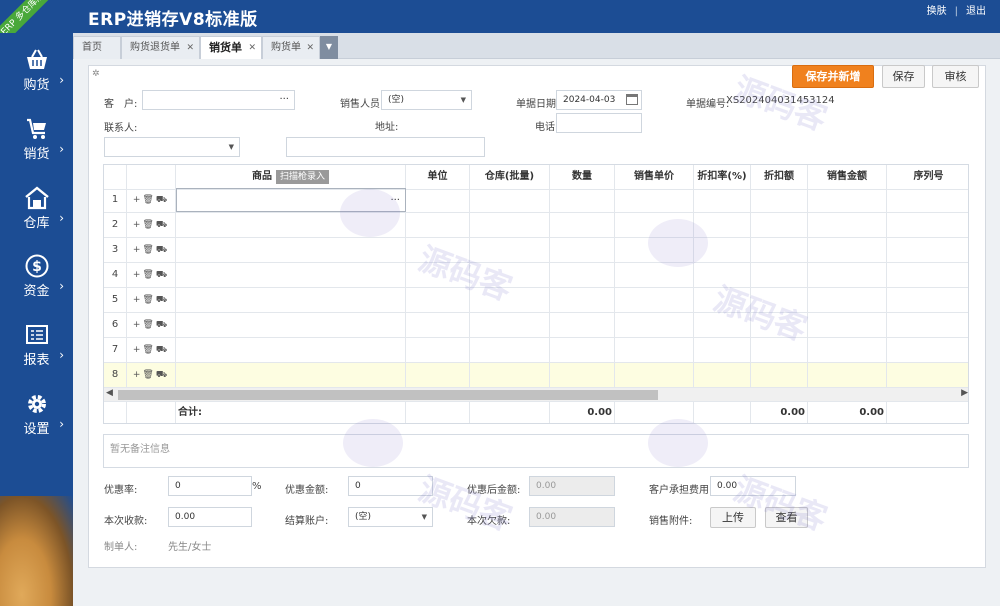  Describe the element at coordinates (36, 138) in the screenshot. I see `sidebar-item-sales: 销货 ›` at that location.